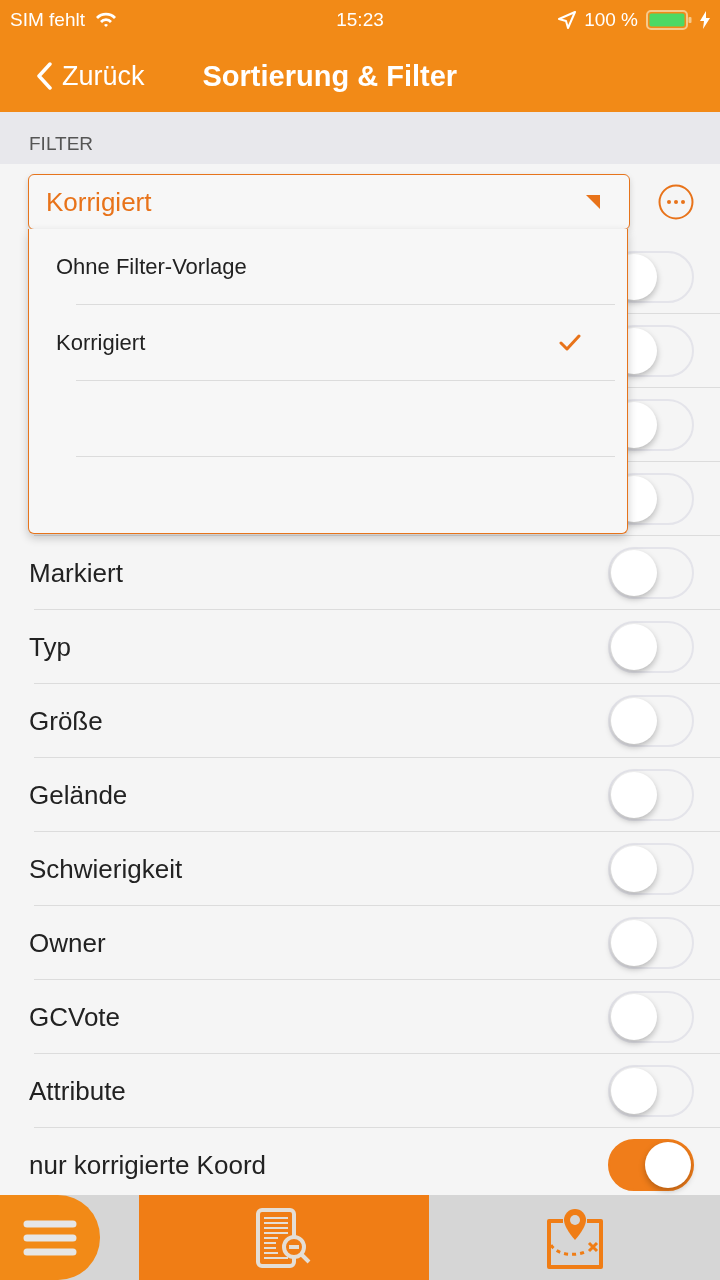 The image size is (720, 1280). I want to click on battery-percentage: 100 %, so click(611, 20).